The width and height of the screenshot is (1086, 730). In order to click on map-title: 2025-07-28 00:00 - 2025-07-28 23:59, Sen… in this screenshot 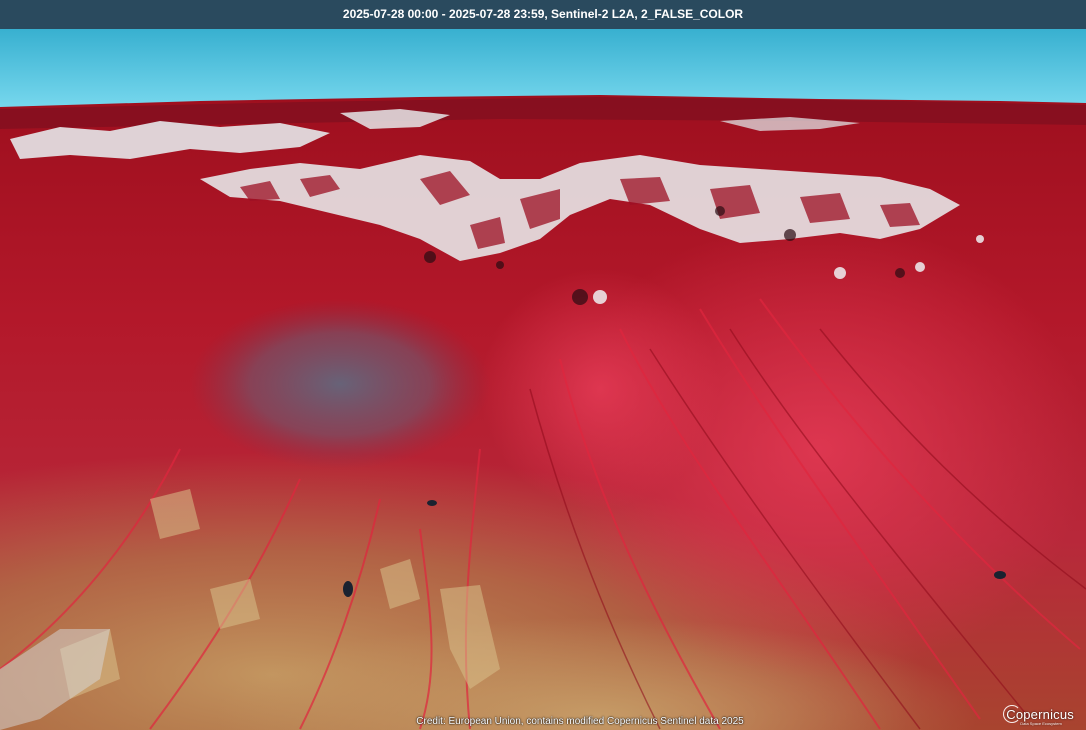, I will do `click(543, 14)`.